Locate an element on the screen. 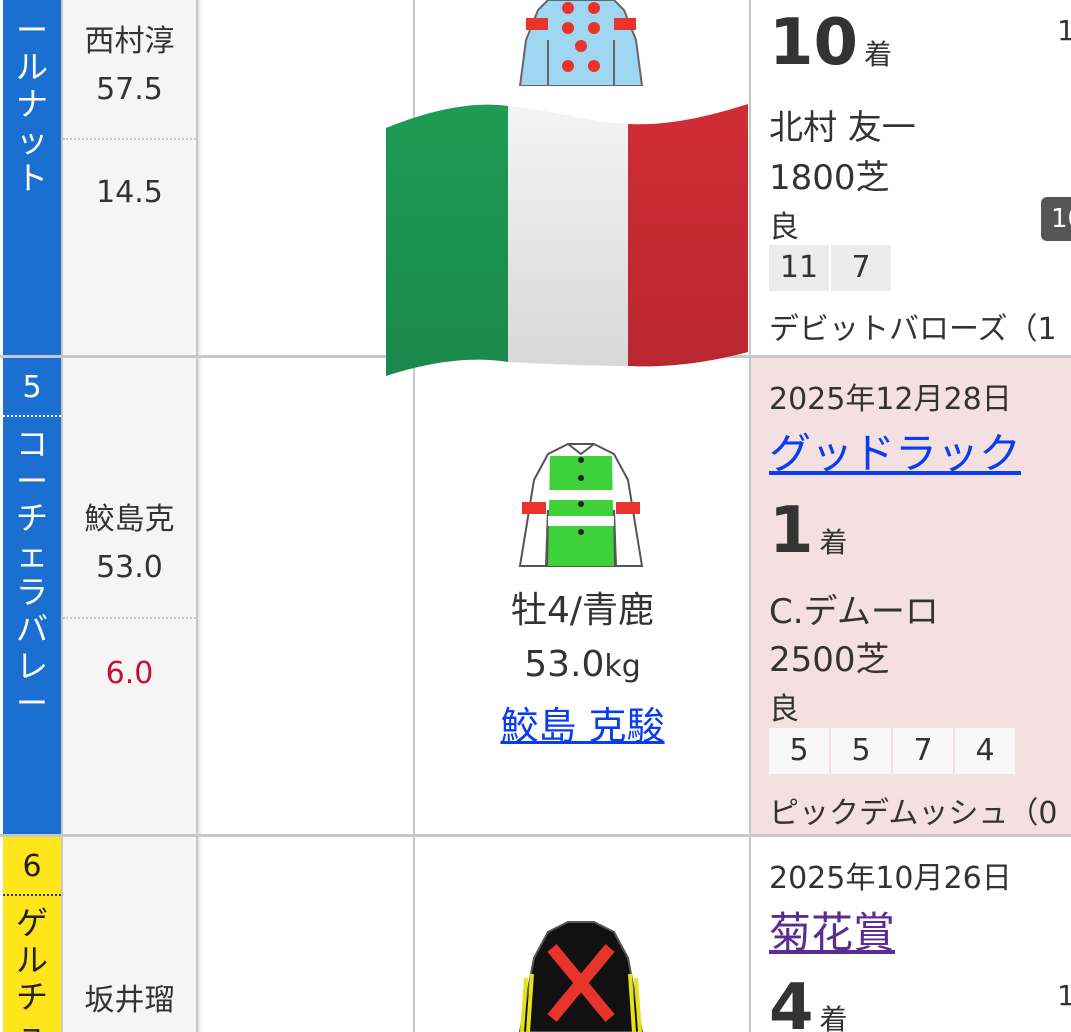 The height and width of the screenshot is (1032, 1071). frame-cell-4: ー ル ナ ッ ト is located at coordinates (32, 177).